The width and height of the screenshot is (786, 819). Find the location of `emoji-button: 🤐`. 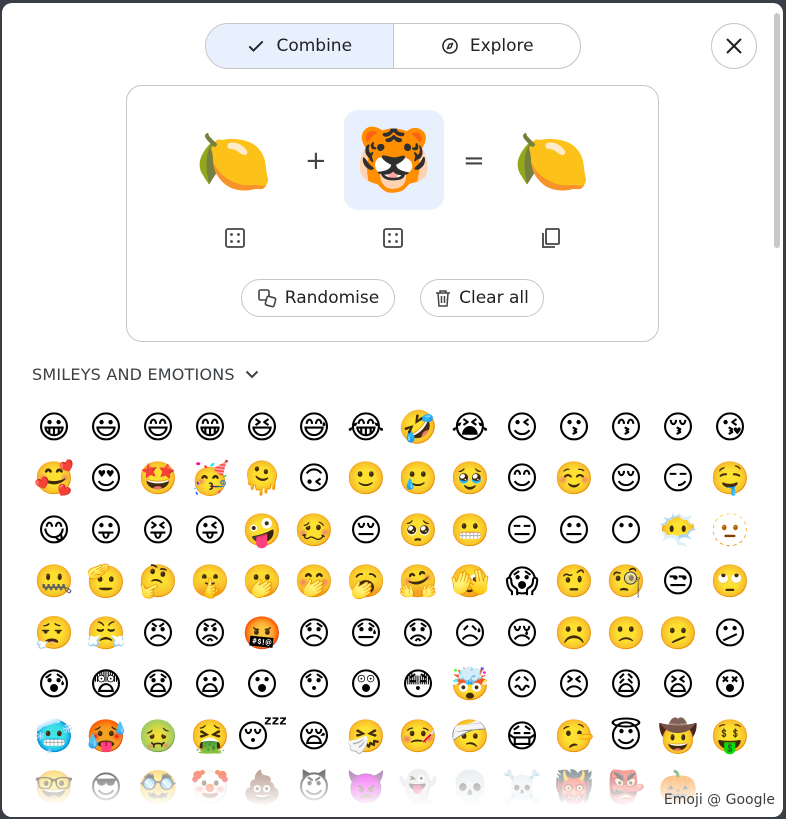

emoji-button: 🤐 is located at coordinates (54, 582).